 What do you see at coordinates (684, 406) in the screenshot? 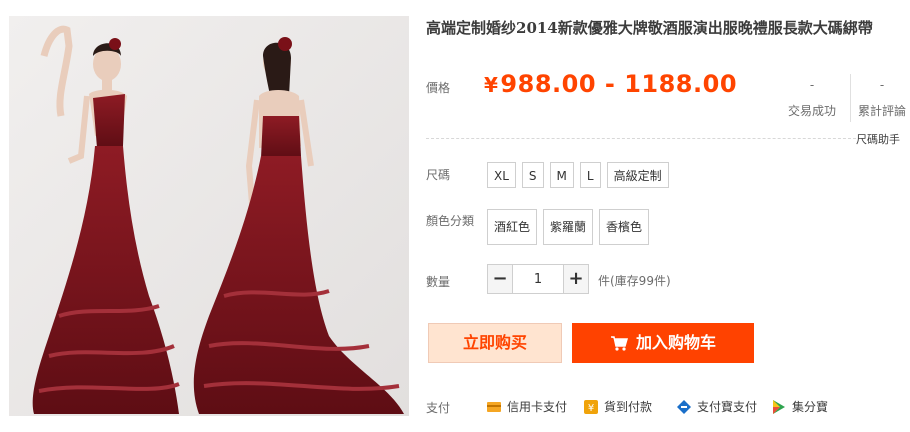
I see `alipay-icon` at bounding box center [684, 406].